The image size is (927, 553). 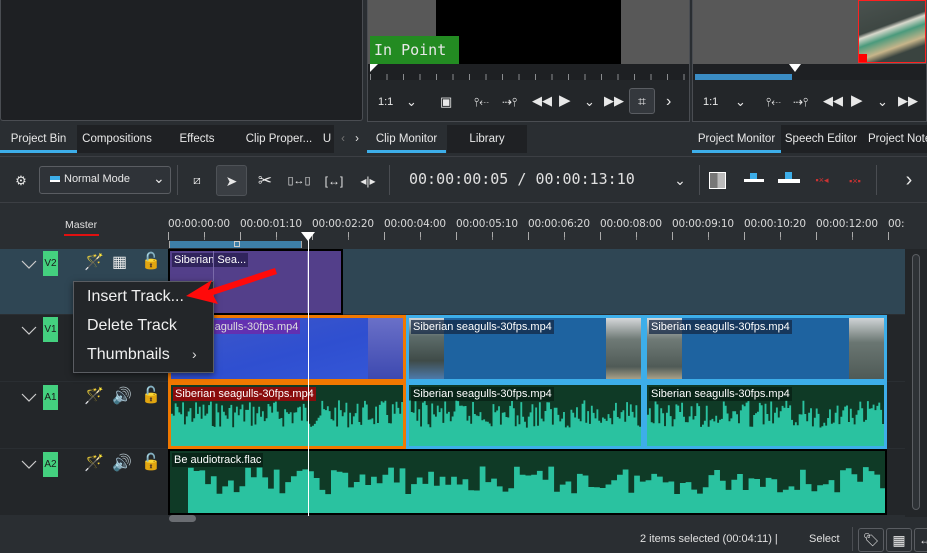 I want to click on horizontal-scrollbar-thumb, so click(x=182, y=518).